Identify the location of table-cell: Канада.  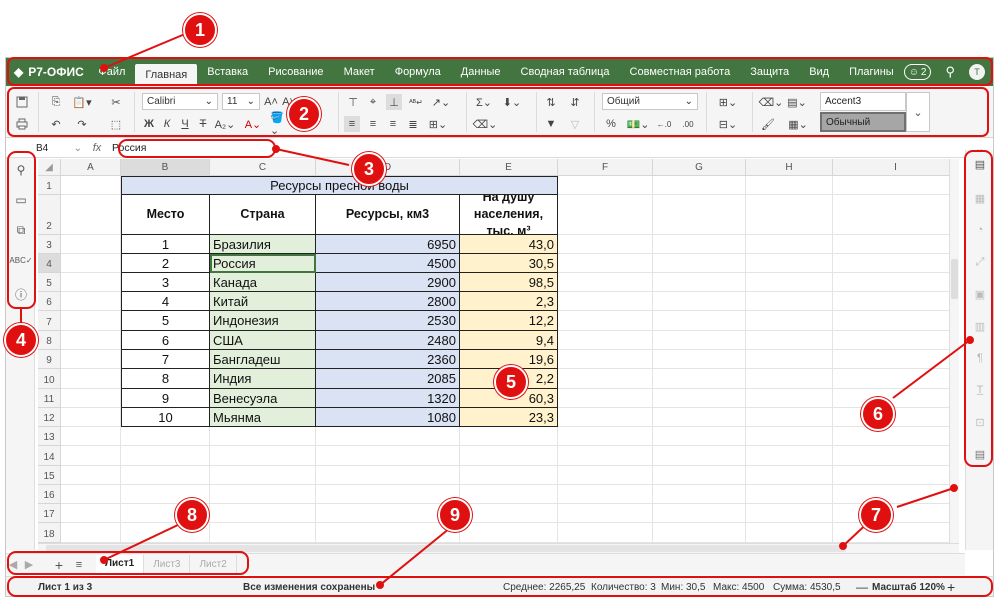
(263, 282).